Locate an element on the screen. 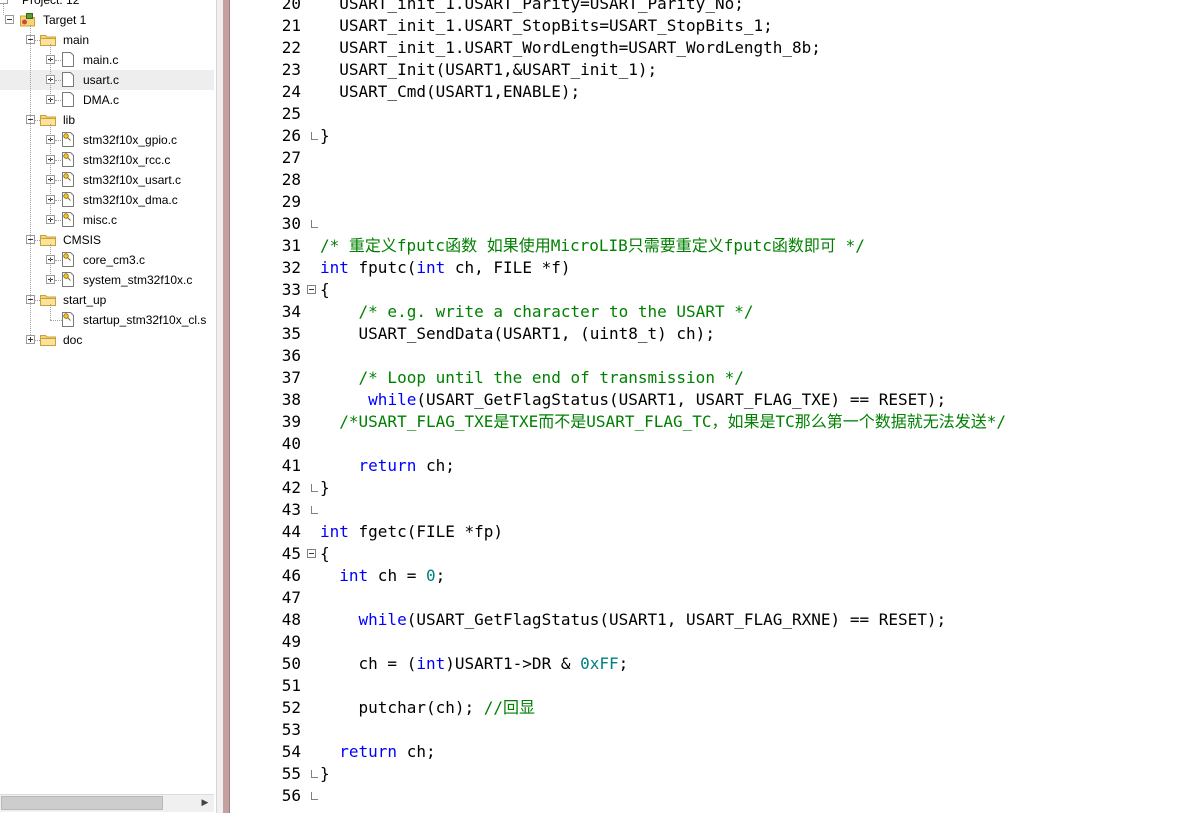  code-text: int fgetc(FILE *fp) is located at coordinates (411, 532).